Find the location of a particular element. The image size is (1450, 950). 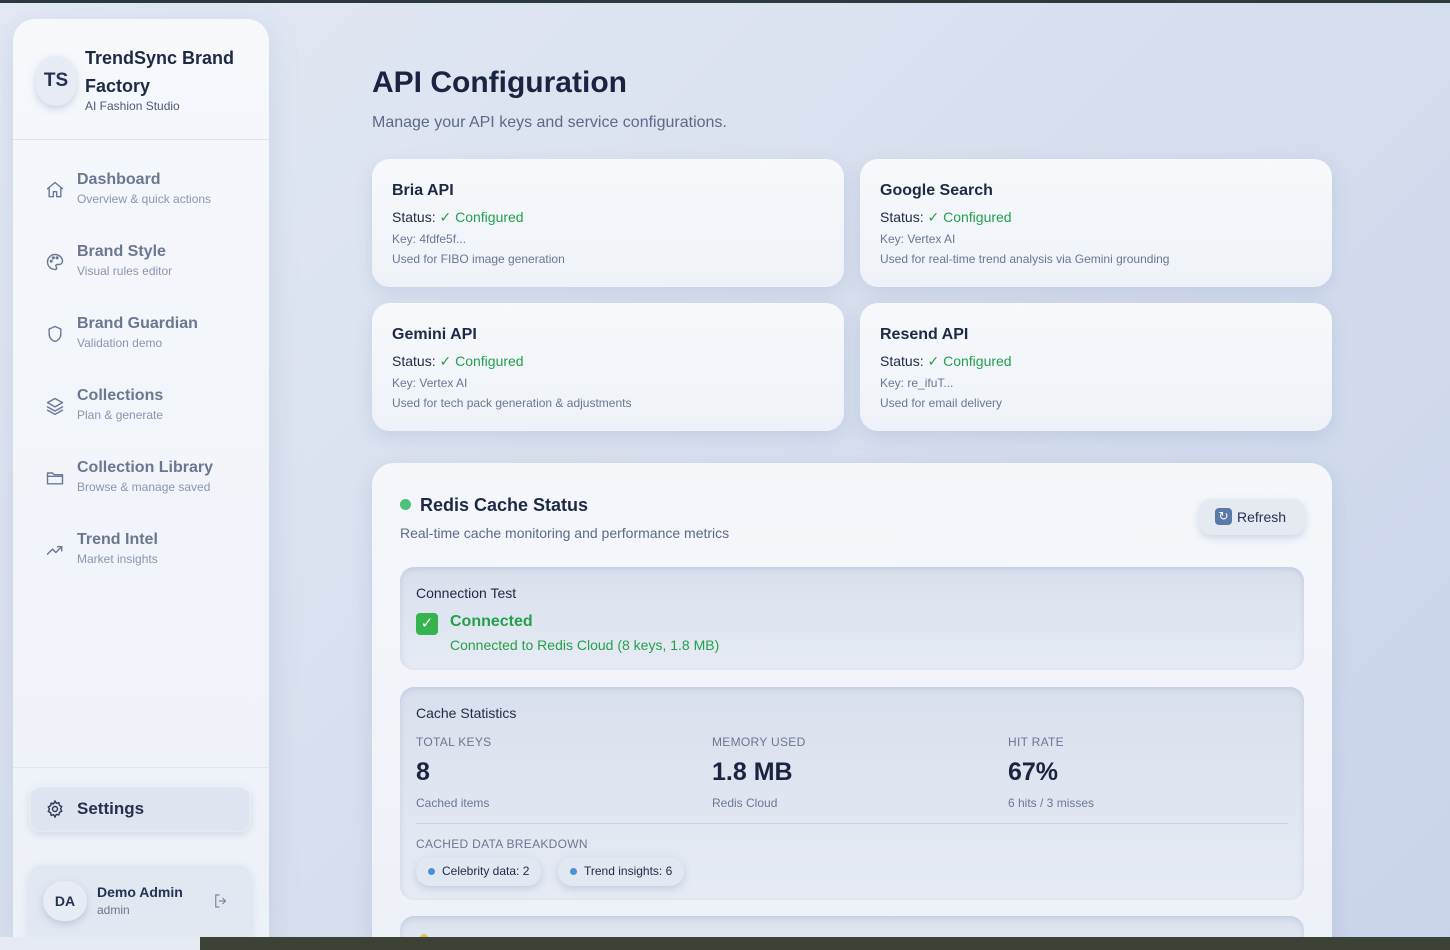

sidebar-item-trend-intel: Trend Intel Market insights is located at coordinates (141, 563).